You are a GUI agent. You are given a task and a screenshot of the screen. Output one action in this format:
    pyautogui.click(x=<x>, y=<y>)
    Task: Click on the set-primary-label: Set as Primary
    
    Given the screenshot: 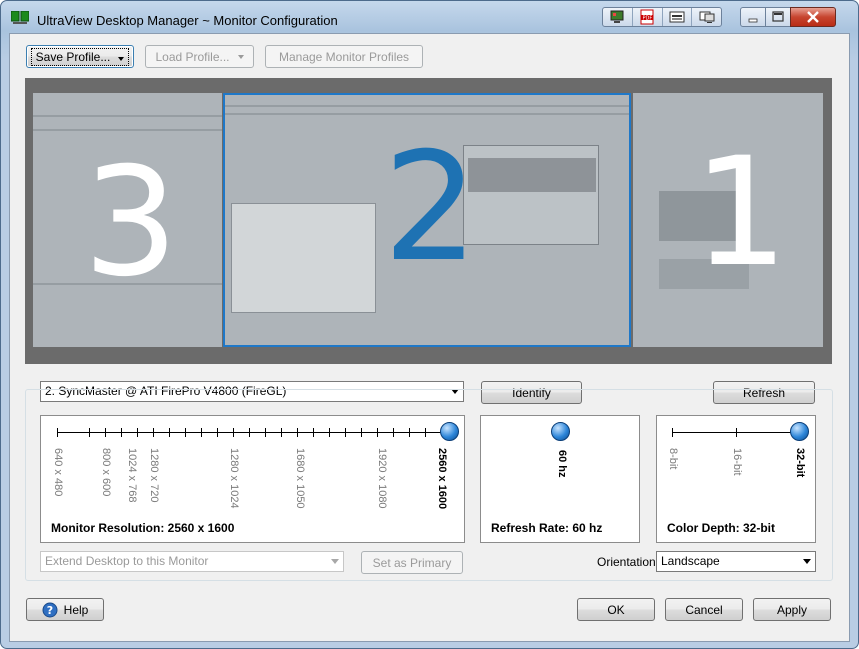 What is the action you would take?
    pyautogui.click(x=412, y=562)
    